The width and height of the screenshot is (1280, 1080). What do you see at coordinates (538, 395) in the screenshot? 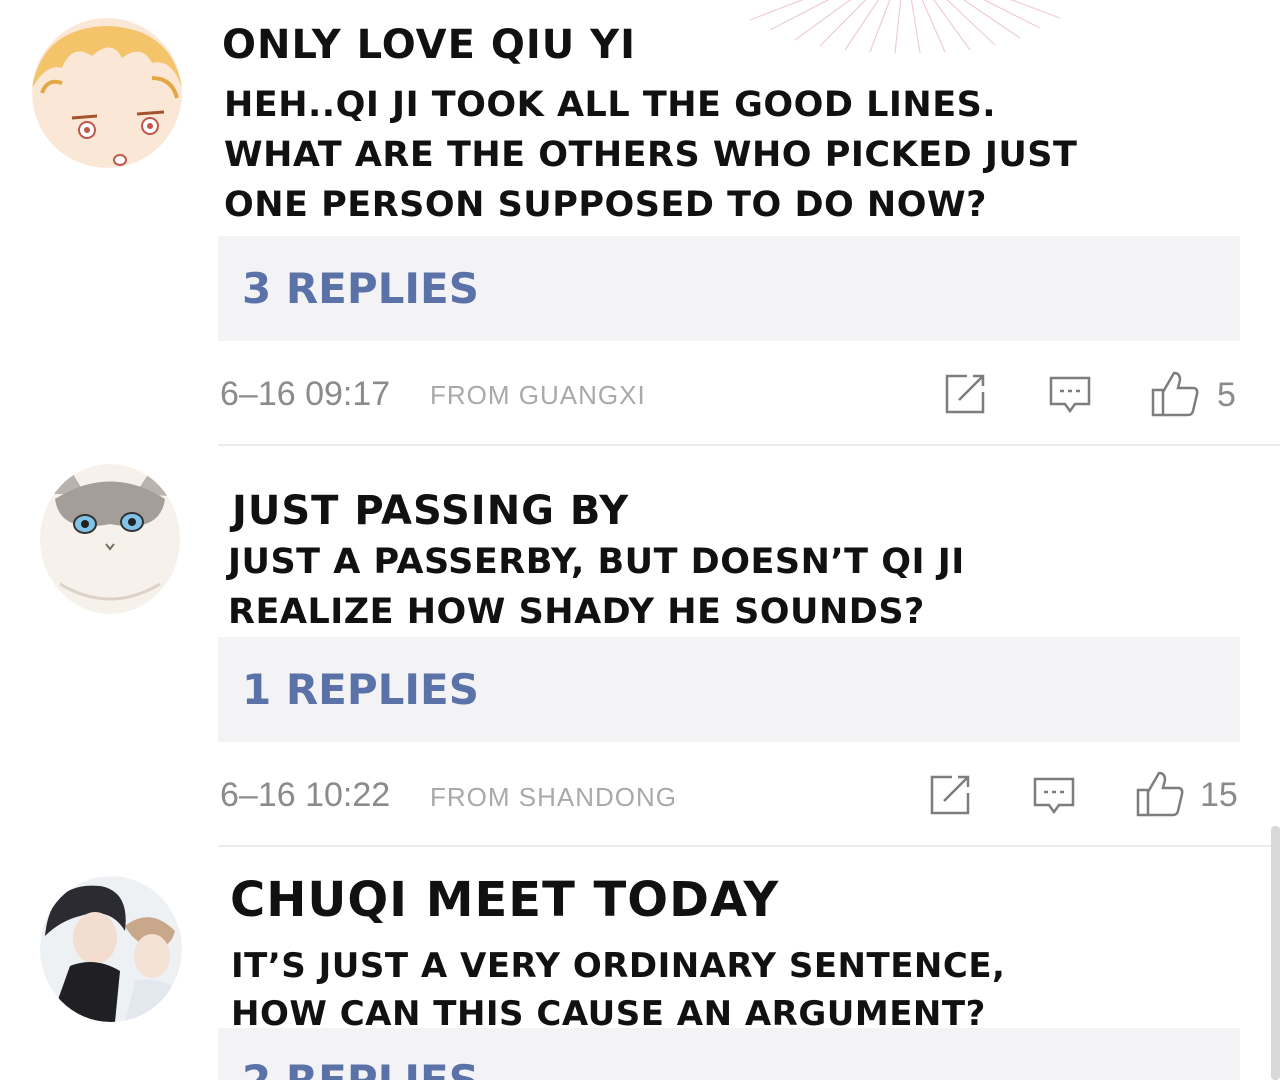
I see `location: FROM GUANGXI` at bounding box center [538, 395].